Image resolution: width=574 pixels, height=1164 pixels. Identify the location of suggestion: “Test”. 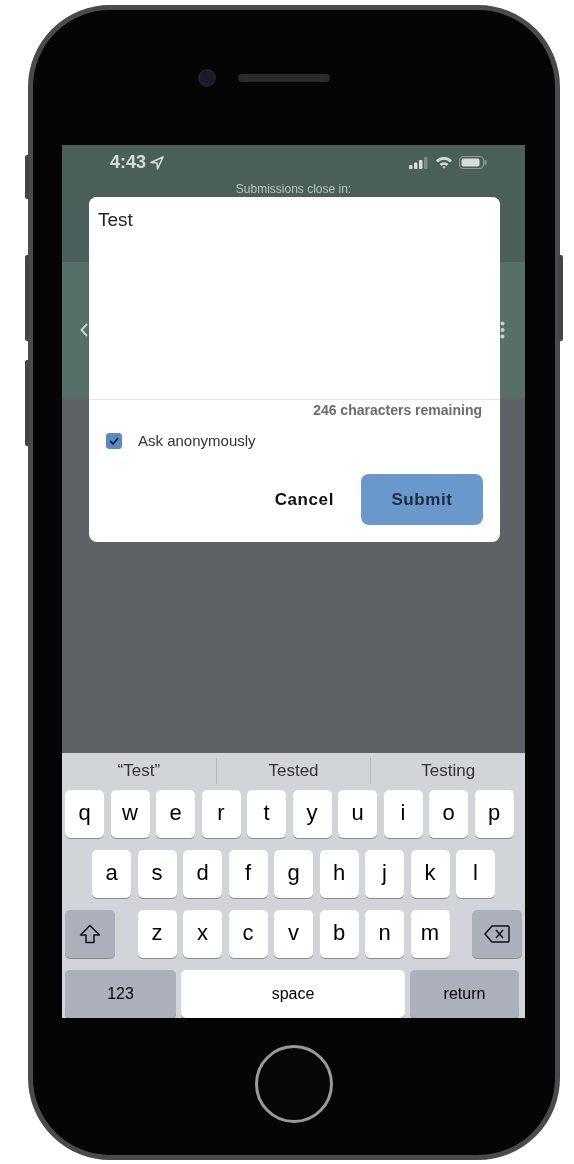
(139, 770).